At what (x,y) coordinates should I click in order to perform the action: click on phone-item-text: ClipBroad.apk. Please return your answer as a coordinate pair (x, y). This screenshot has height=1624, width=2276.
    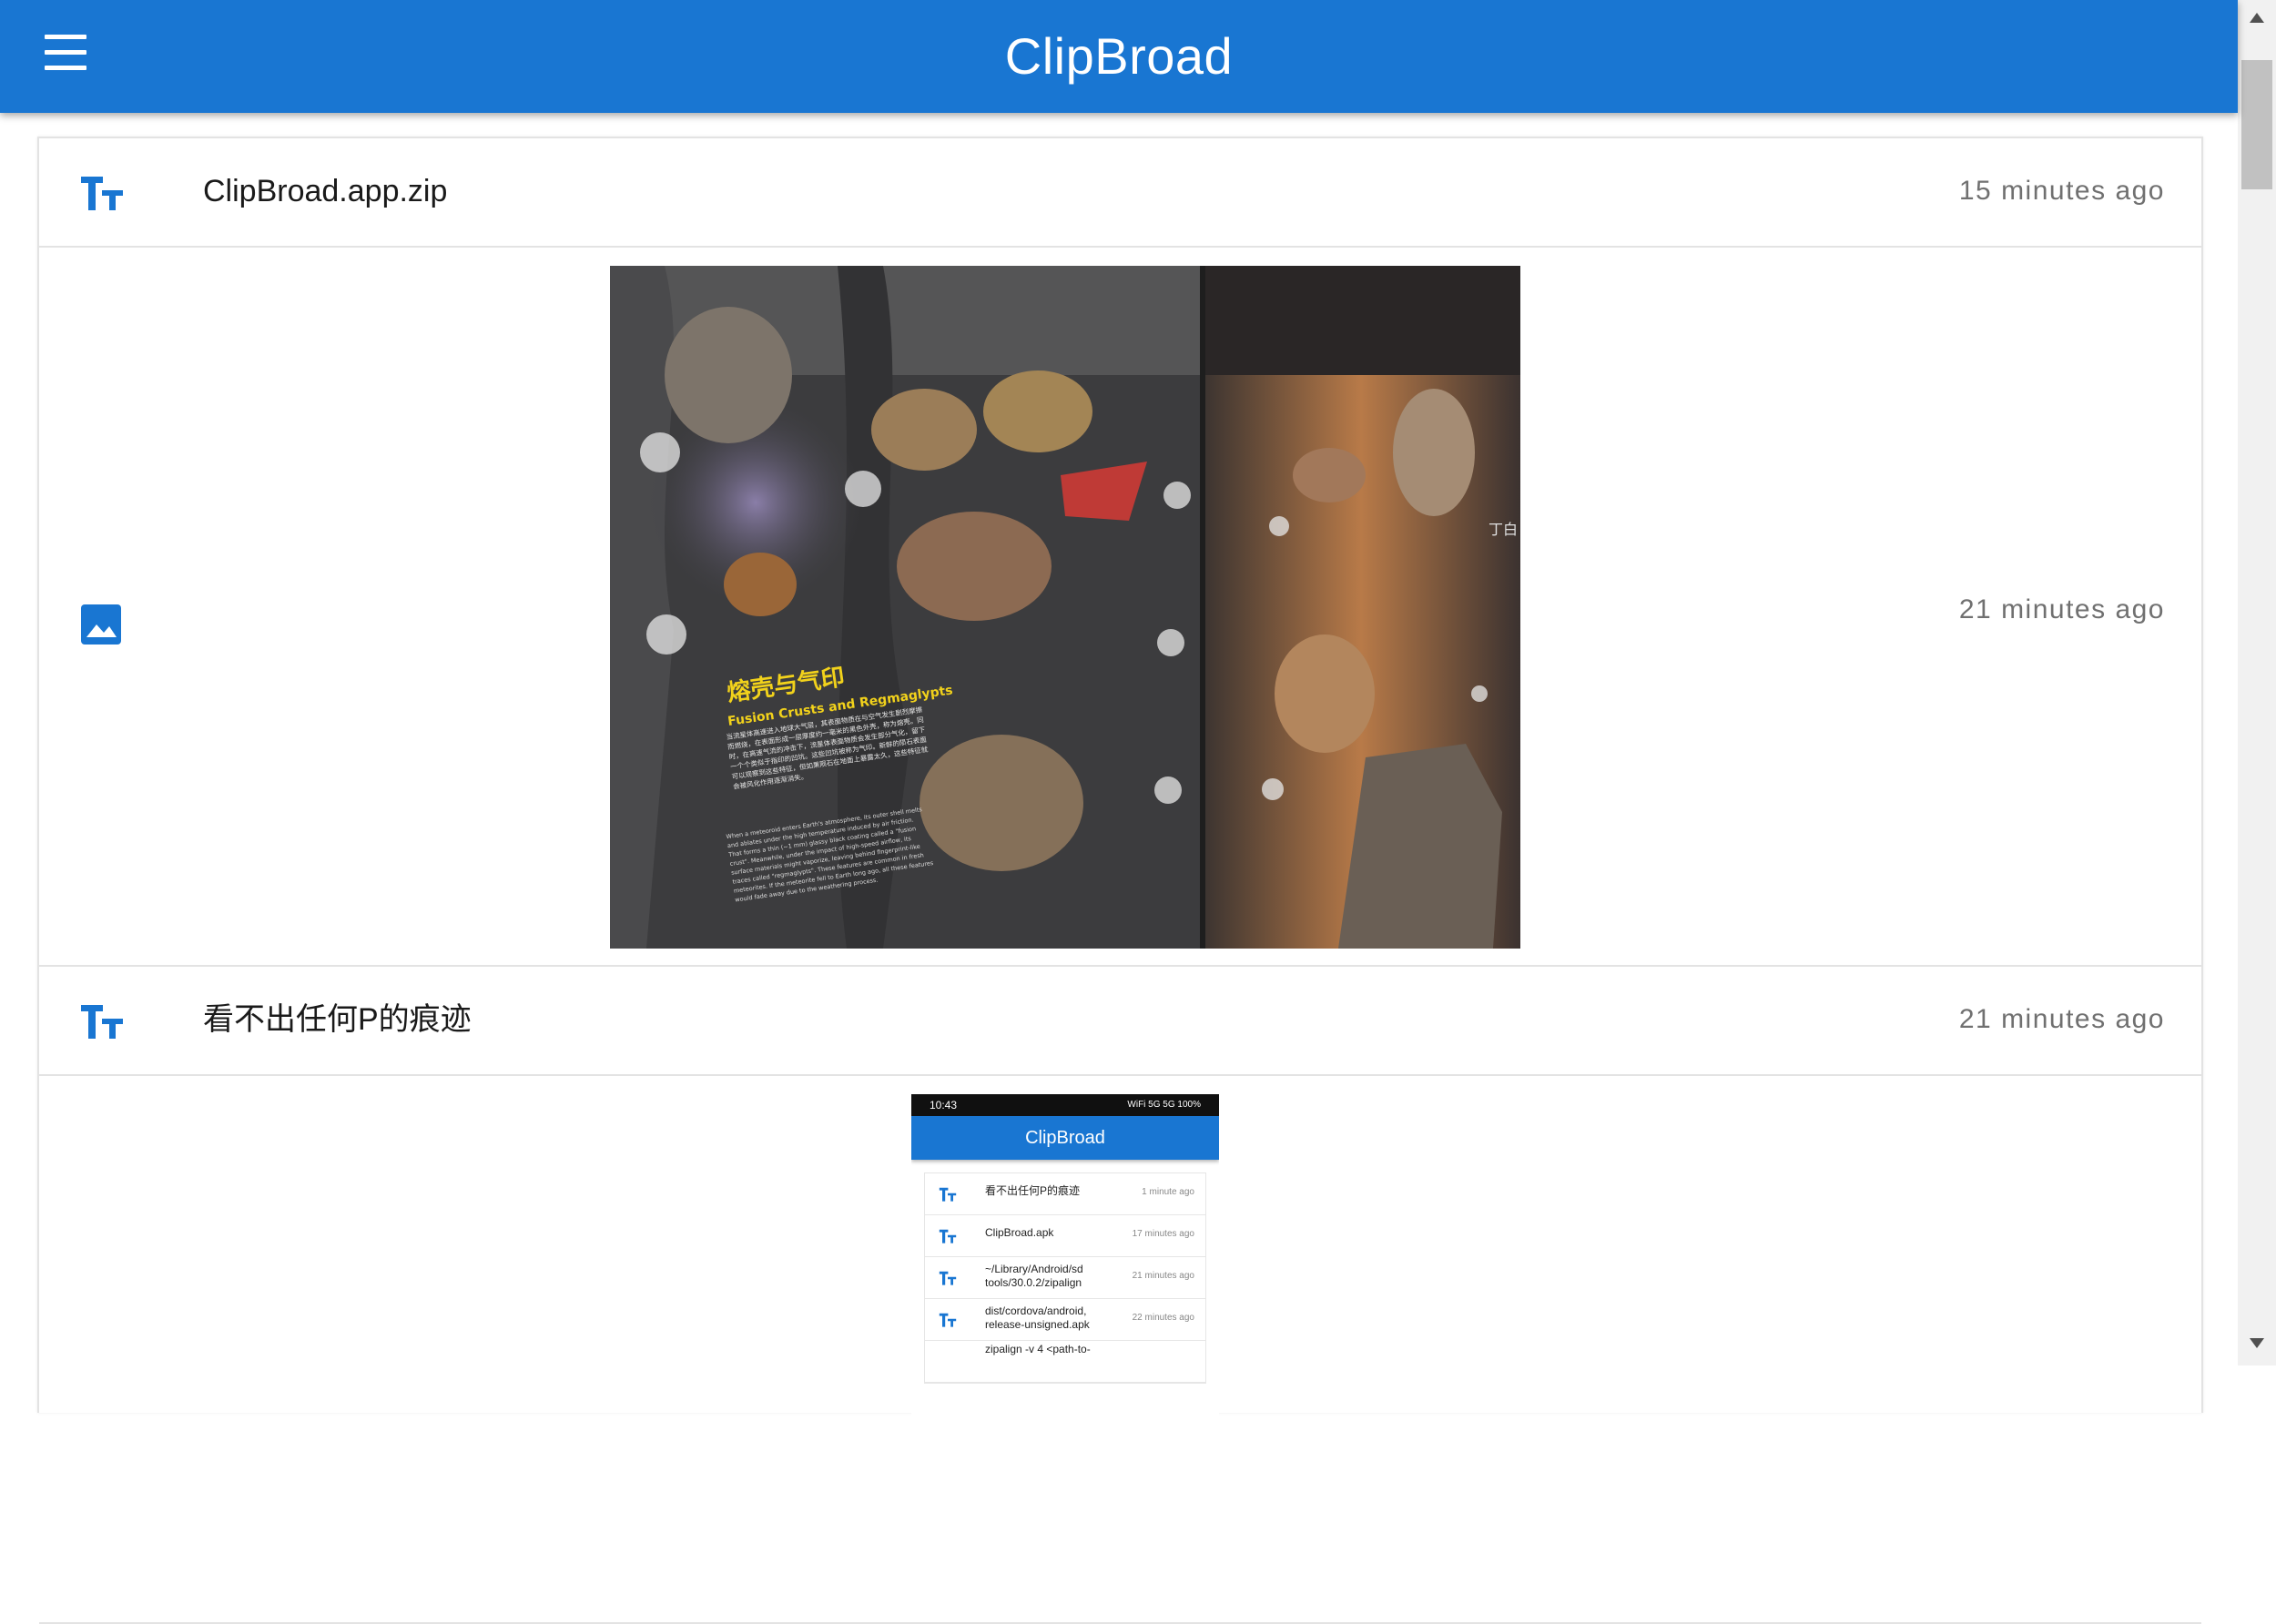
    Looking at the image, I should click on (1019, 1232).